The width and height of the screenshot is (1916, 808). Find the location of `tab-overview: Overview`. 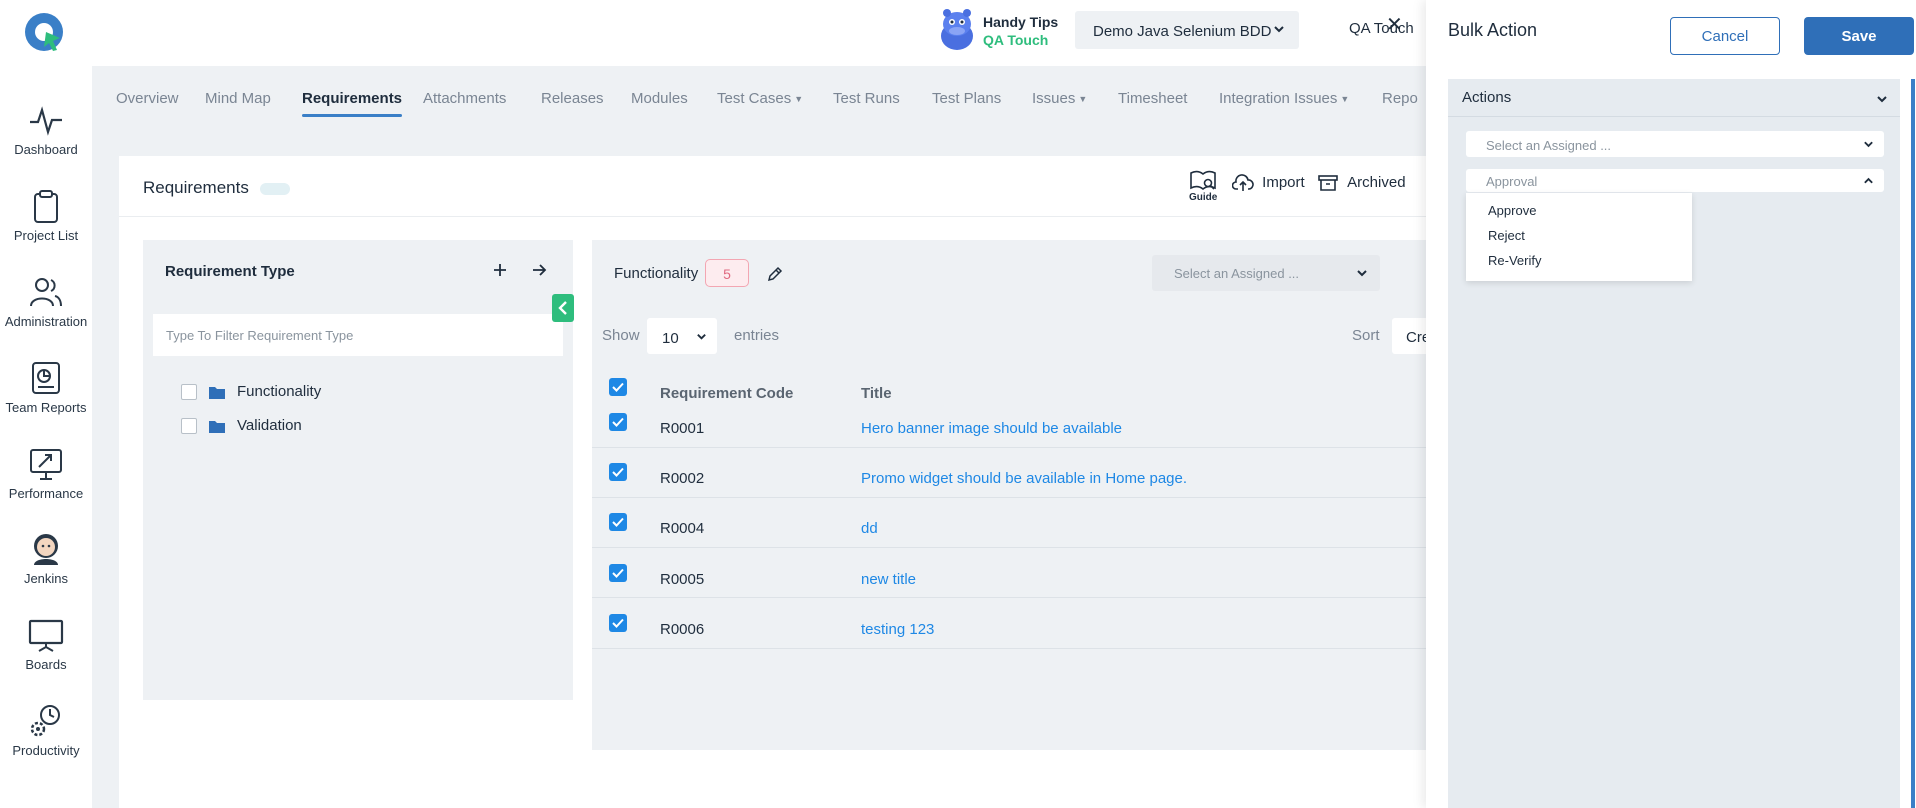

tab-overview: Overview is located at coordinates (147, 98).